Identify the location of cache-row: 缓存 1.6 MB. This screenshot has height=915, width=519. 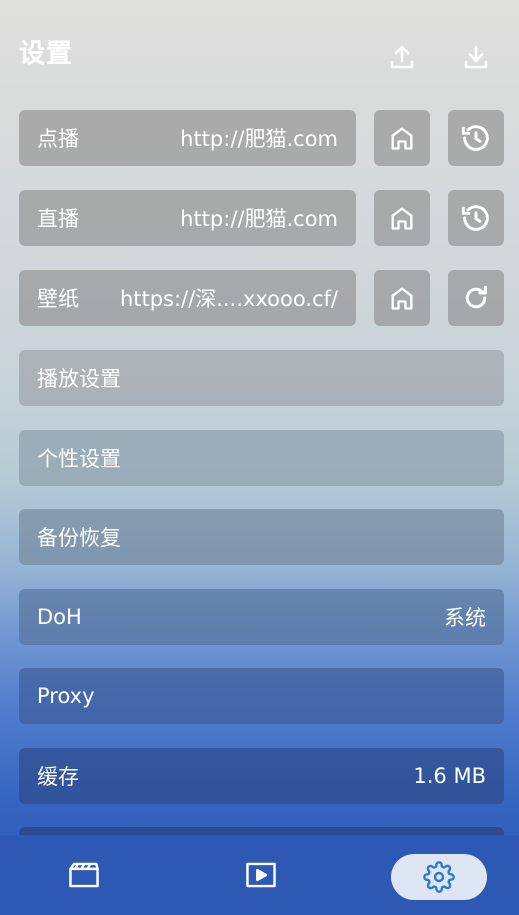
(261, 776).